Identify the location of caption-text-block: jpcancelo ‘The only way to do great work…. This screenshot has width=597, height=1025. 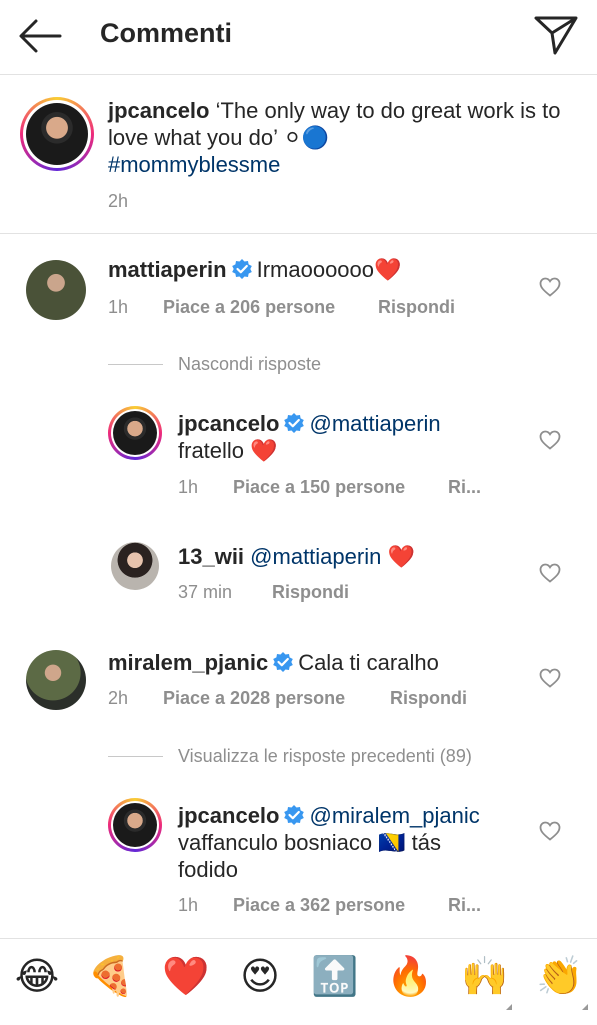
(338, 137).